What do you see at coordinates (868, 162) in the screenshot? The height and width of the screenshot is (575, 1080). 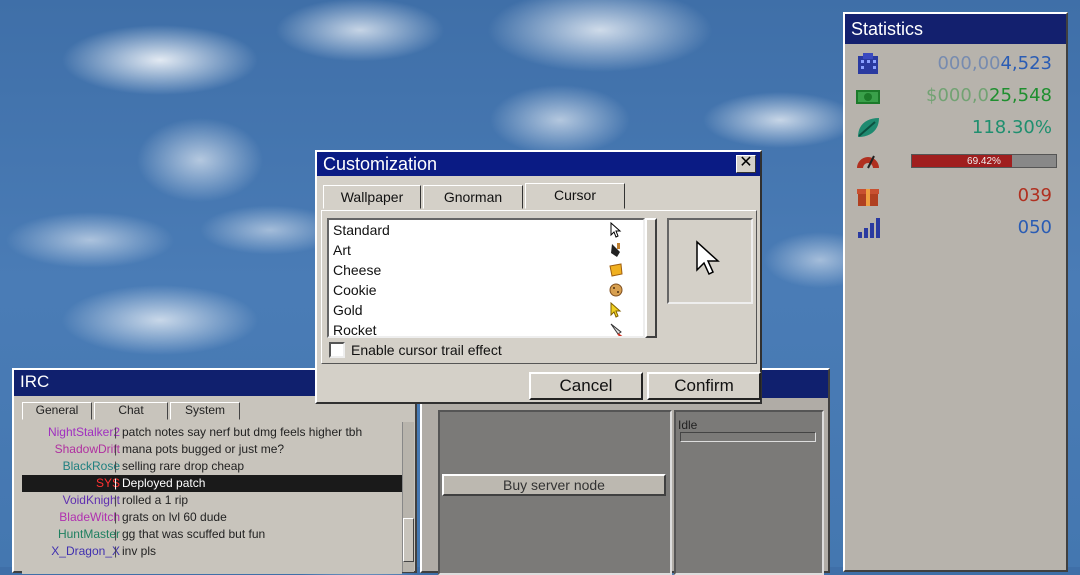 I see `gauge-icon` at bounding box center [868, 162].